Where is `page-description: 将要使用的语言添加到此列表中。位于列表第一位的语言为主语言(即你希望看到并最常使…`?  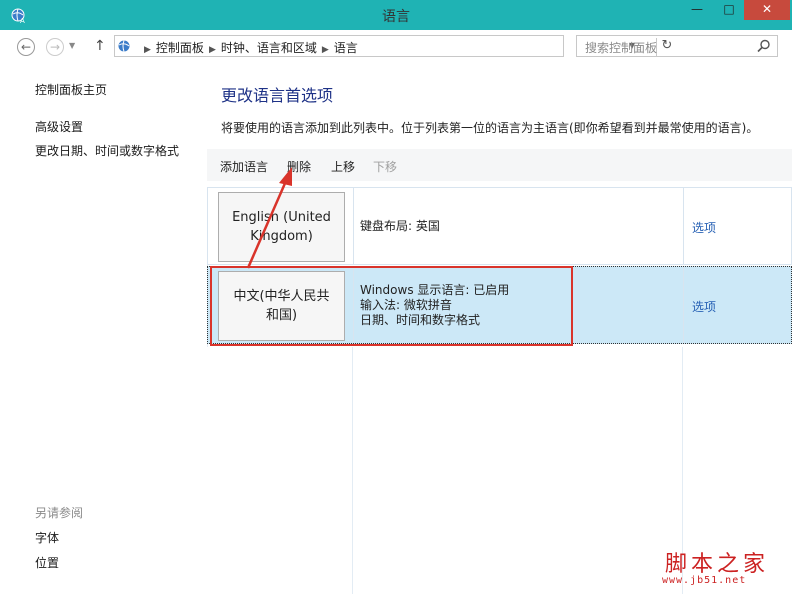 page-description: 将要使用的语言添加到此列表中。位于列表第一位的语言为主语言(即你希望看到并最常使… is located at coordinates (490, 128).